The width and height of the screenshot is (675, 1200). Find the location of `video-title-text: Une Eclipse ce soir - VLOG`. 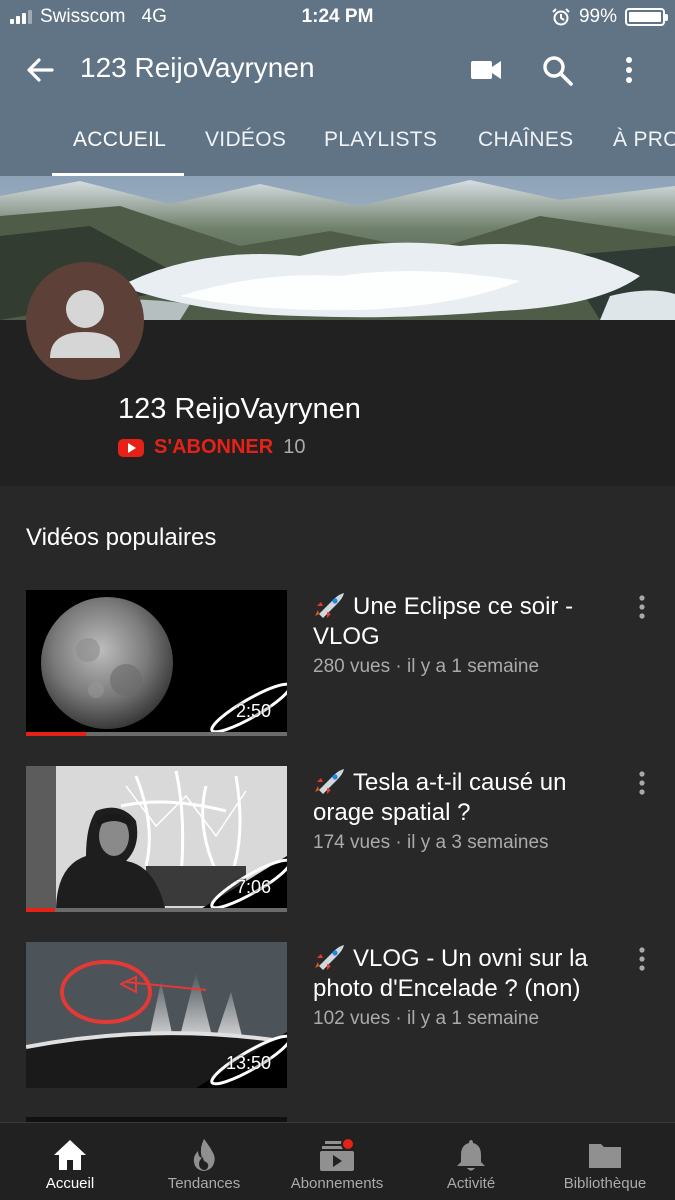

video-title-text: Une Eclipse ce soir - VLOG is located at coordinates (443, 621).